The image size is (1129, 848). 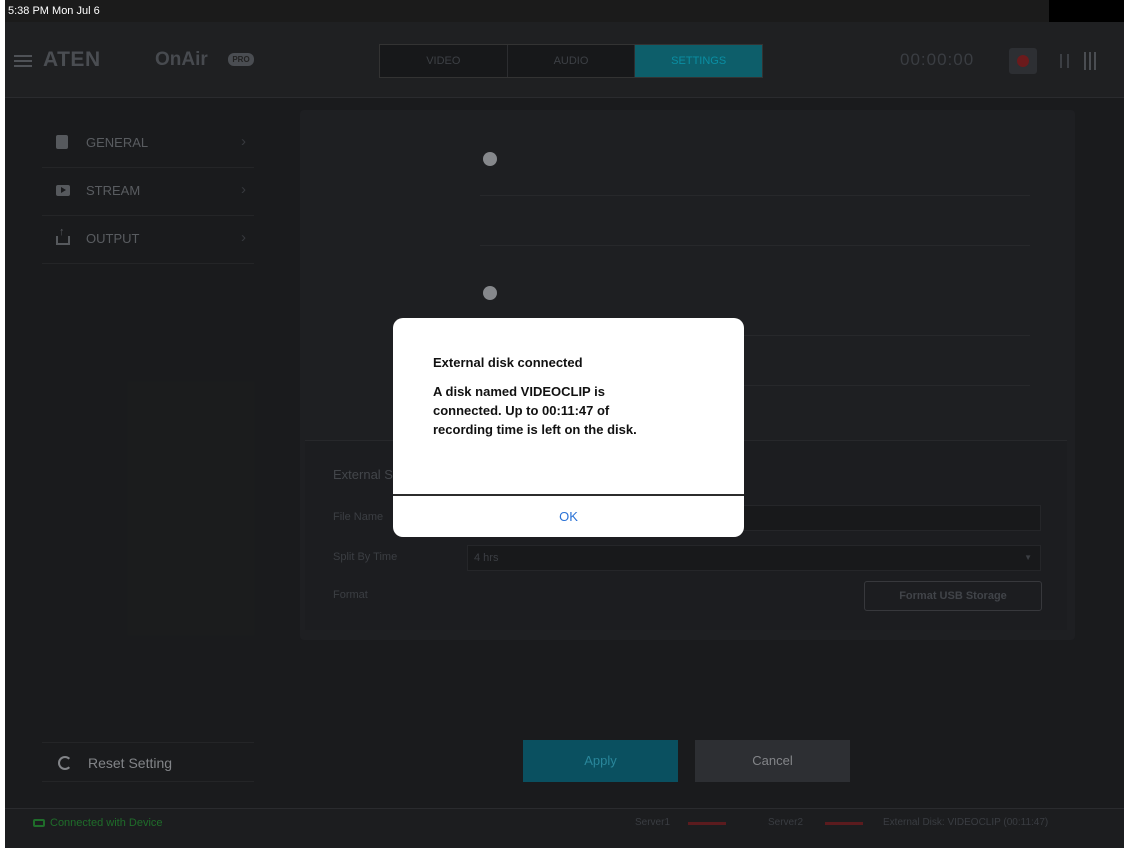 What do you see at coordinates (786, 822) in the screenshot?
I see `server2-label: Server2` at bounding box center [786, 822].